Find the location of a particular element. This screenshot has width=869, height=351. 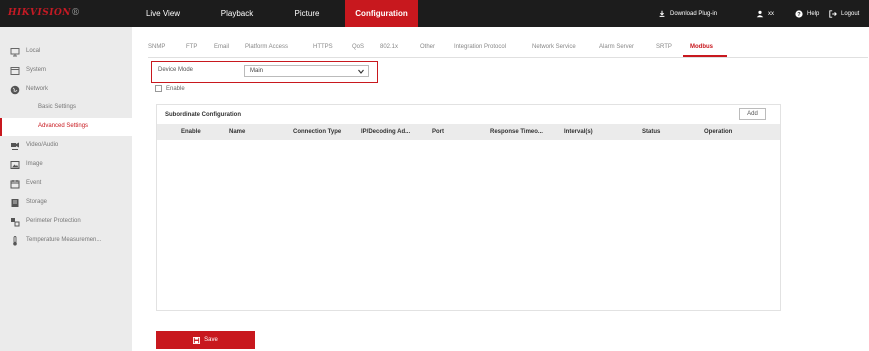

tab-snmp: SNMP is located at coordinates (156, 47).